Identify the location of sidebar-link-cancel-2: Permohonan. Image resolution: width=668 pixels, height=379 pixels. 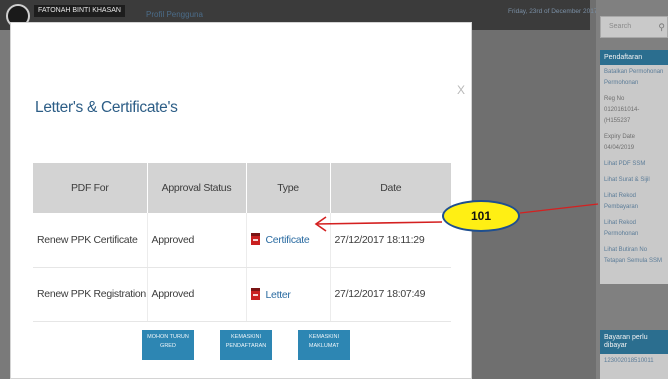
(634, 81).